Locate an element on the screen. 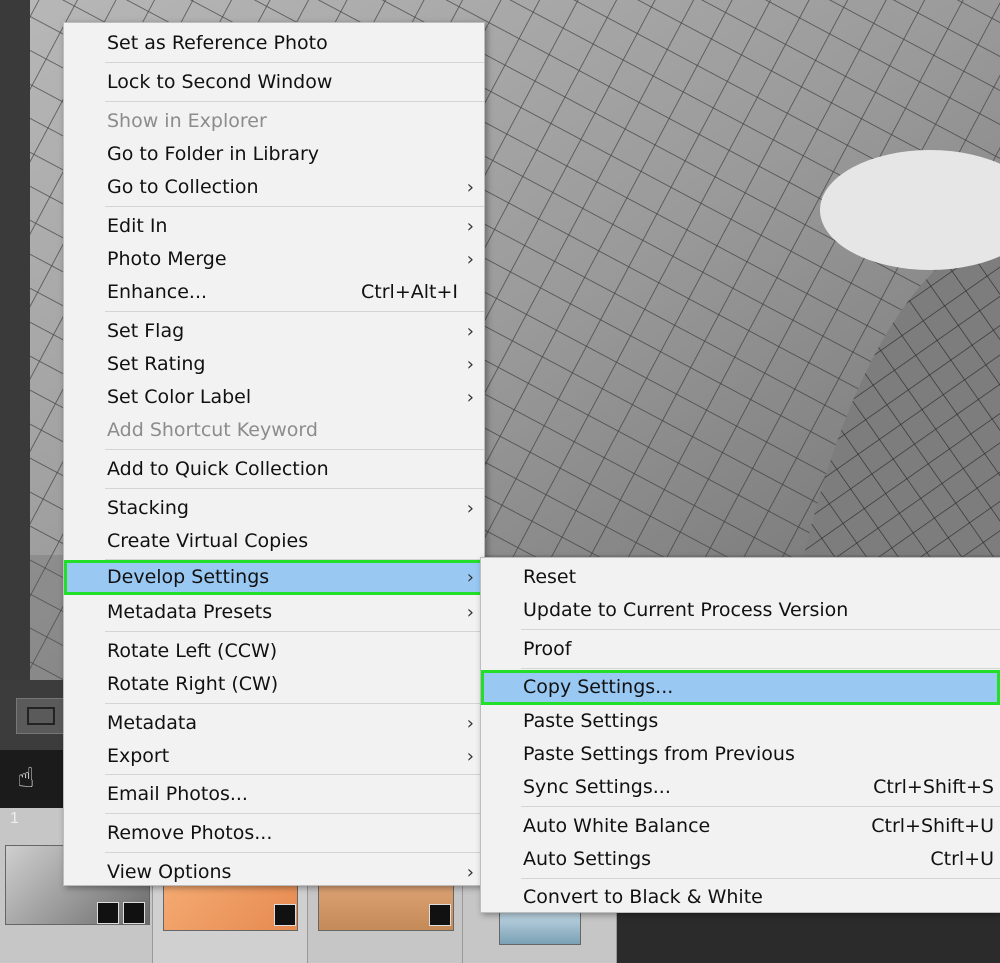 The image size is (1000, 963). menu-item-add-to-quick-collection: Add to Quick Collection is located at coordinates (274, 469).